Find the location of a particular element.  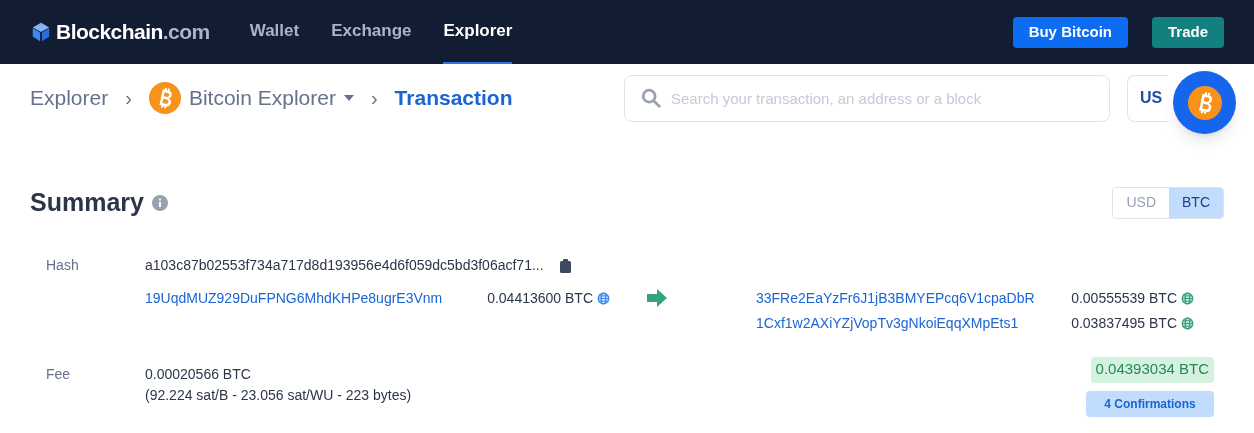

address-link: 1Cxf1w2AXiYZjVopTv3gNkoiEqqXMpEts1 is located at coordinates (887, 323).